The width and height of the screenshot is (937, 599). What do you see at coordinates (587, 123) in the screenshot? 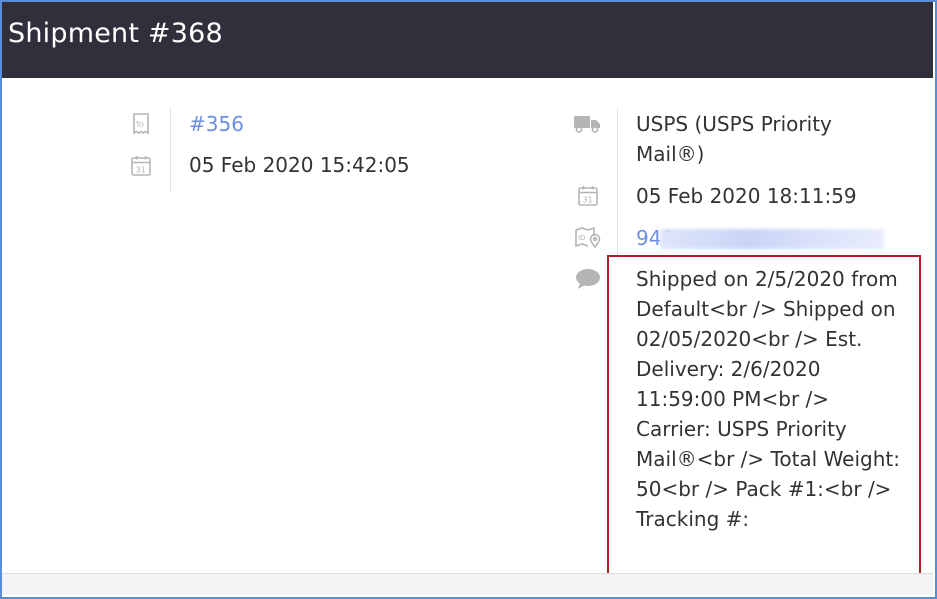
I see `truck-icon` at bounding box center [587, 123].